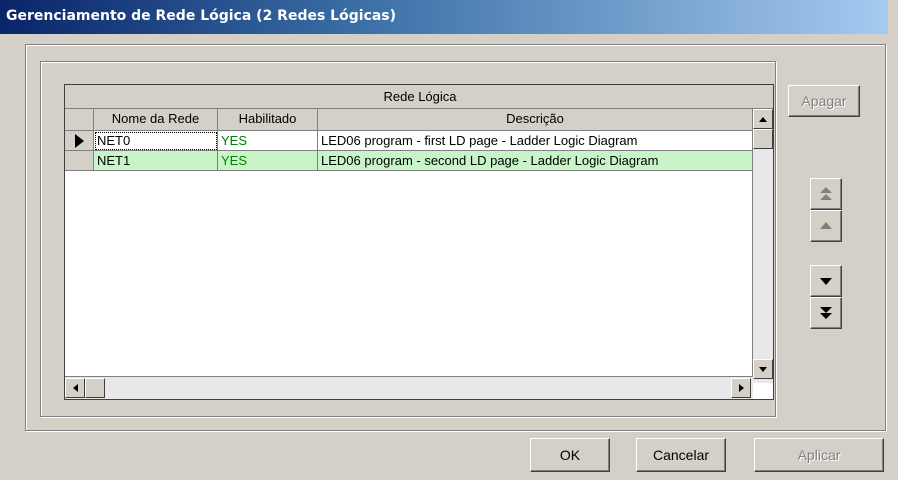 The width and height of the screenshot is (898, 480). I want to click on scroll-left-arrow-icon, so click(75, 388).